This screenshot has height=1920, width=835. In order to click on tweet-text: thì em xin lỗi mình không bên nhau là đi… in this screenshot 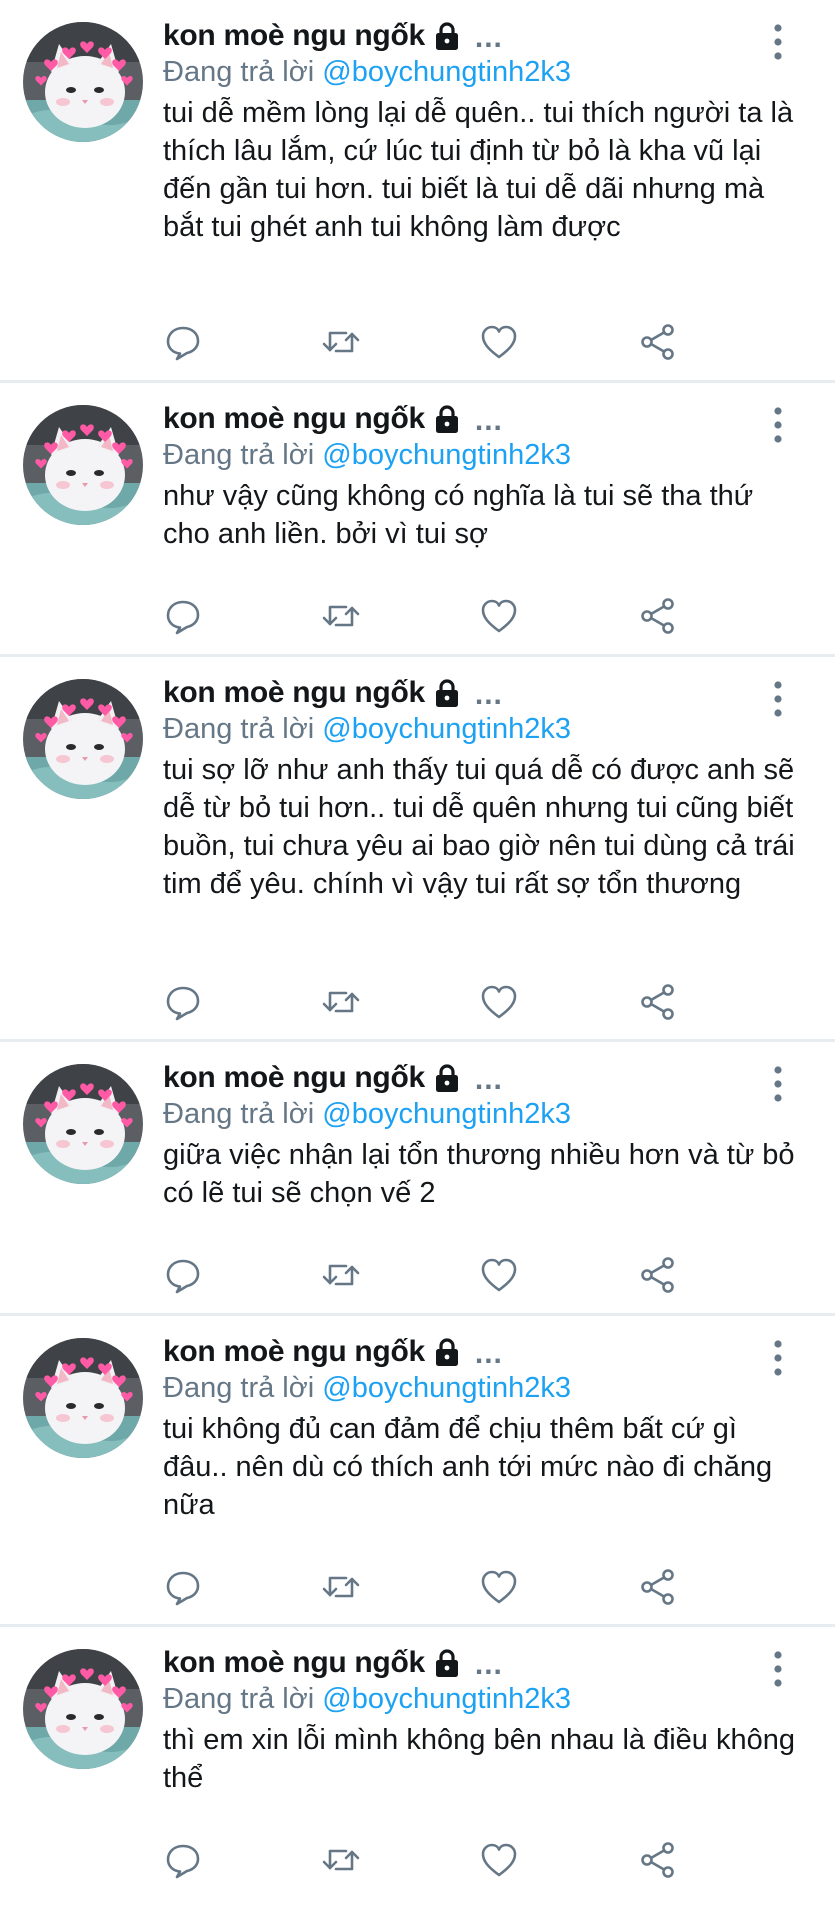, I will do `click(479, 1759)`.